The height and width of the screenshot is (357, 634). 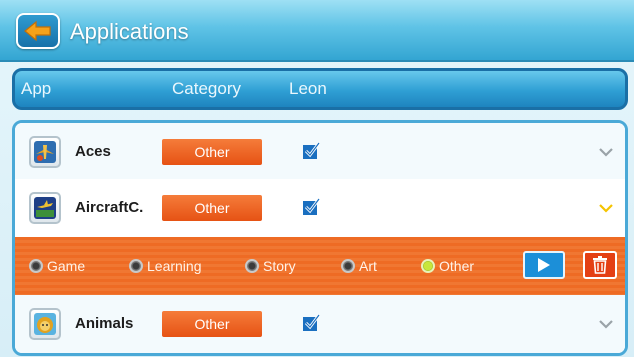 I want to click on page-title: Applications, so click(x=129, y=31).